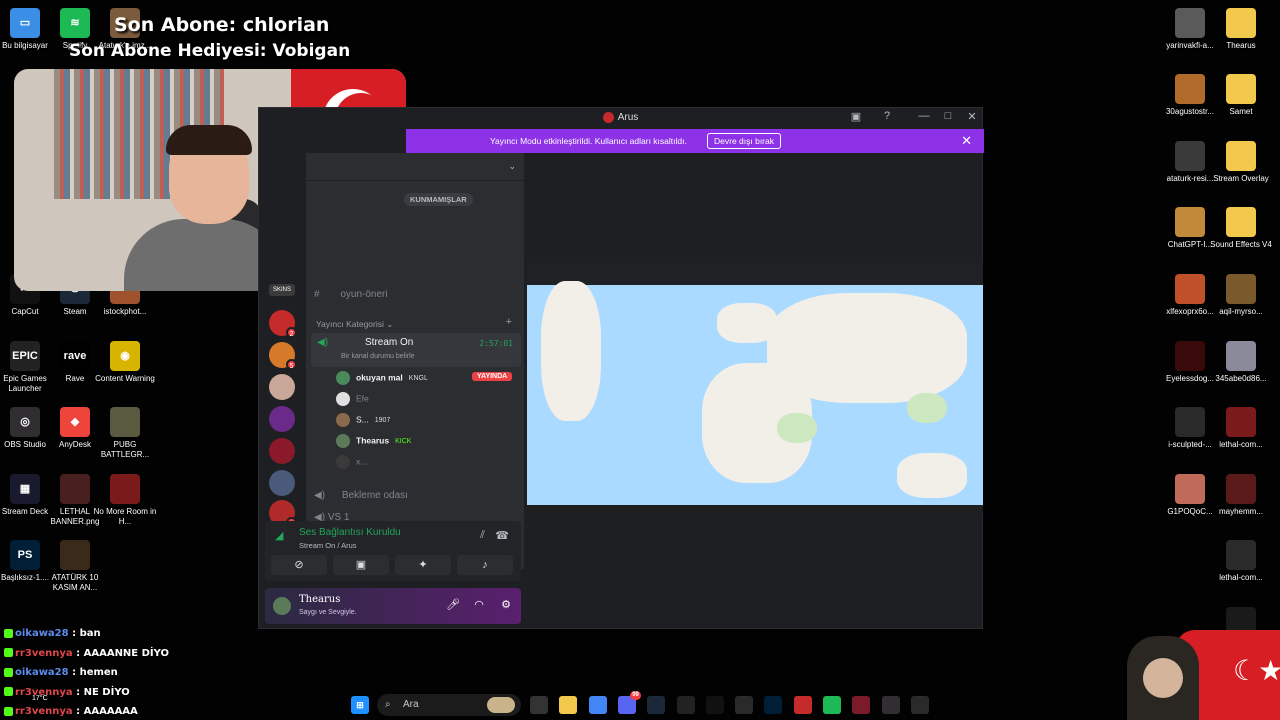  Describe the element at coordinates (539, 705) in the screenshot. I see `task-view-icon` at that location.